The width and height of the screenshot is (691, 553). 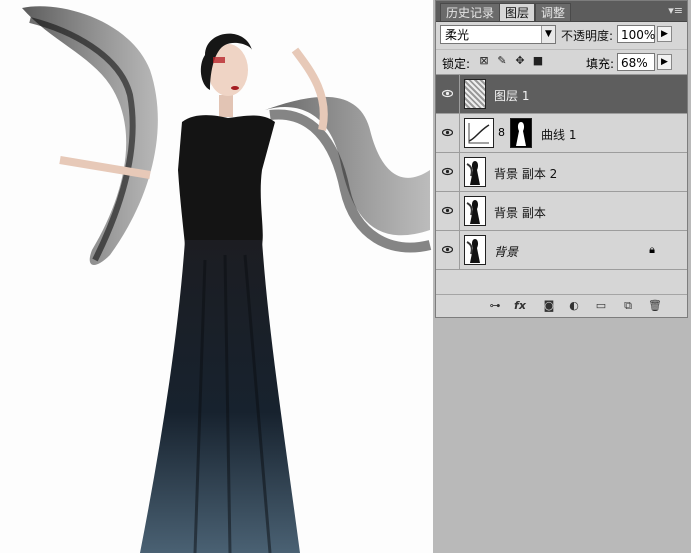 I want to click on tab-layers: 图层, so click(x=517, y=12).